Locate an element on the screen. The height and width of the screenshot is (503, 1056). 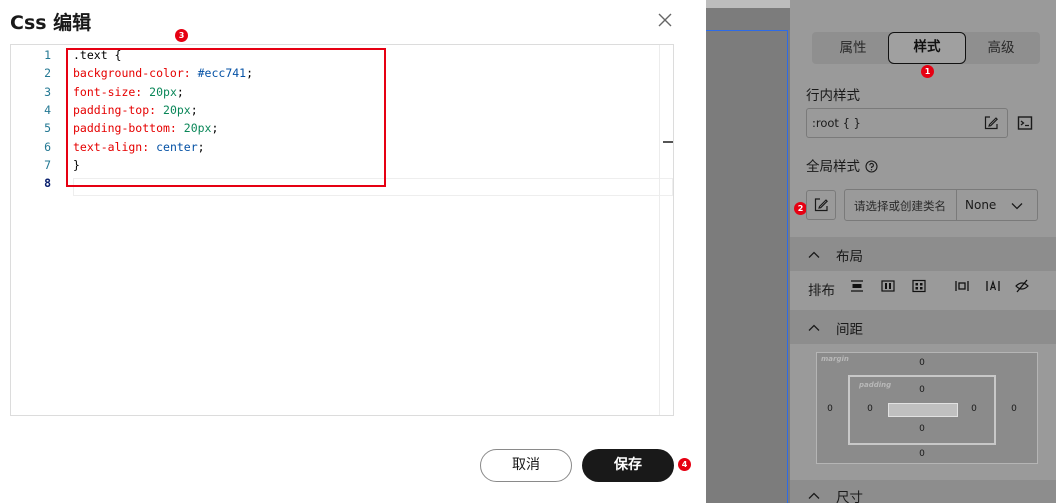
margin-right-value: 0 is located at coordinates (1014, 409).